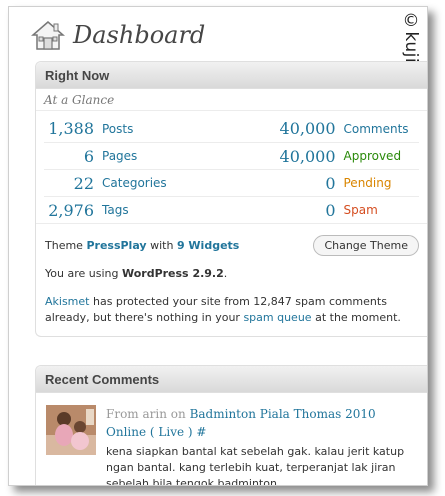  What do you see at coordinates (69, 183) in the screenshot?
I see `stat-count: 22` at bounding box center [69, 183].